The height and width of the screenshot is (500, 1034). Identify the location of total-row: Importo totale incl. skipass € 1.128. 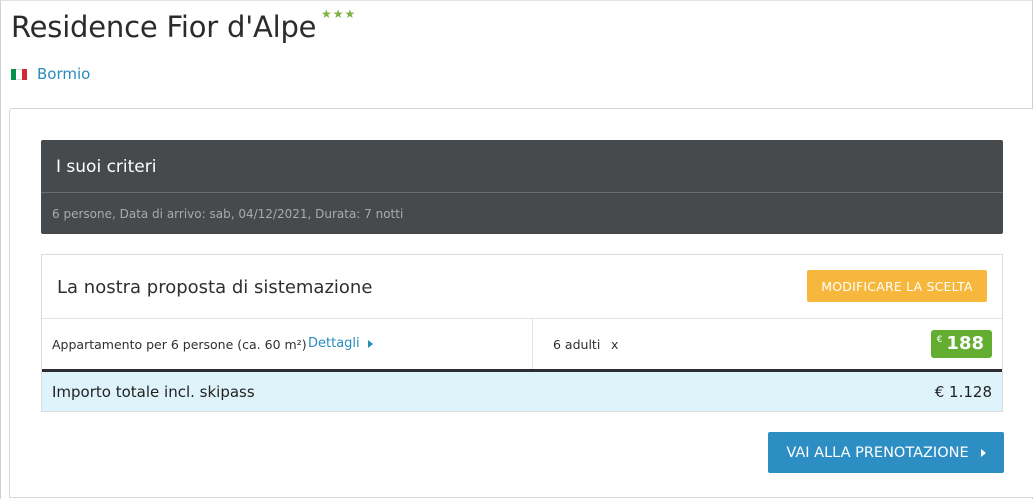
(522, 390).